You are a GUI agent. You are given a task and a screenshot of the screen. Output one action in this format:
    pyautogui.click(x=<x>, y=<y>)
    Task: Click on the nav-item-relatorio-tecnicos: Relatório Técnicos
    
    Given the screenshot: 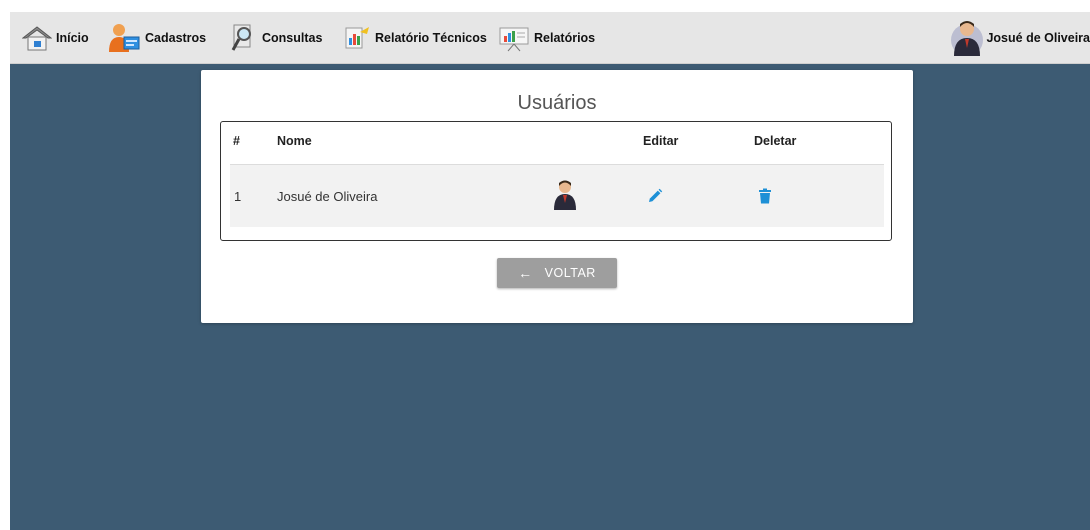 What is the action you would take?
    pyautogui.click(x=415, y=38)
    